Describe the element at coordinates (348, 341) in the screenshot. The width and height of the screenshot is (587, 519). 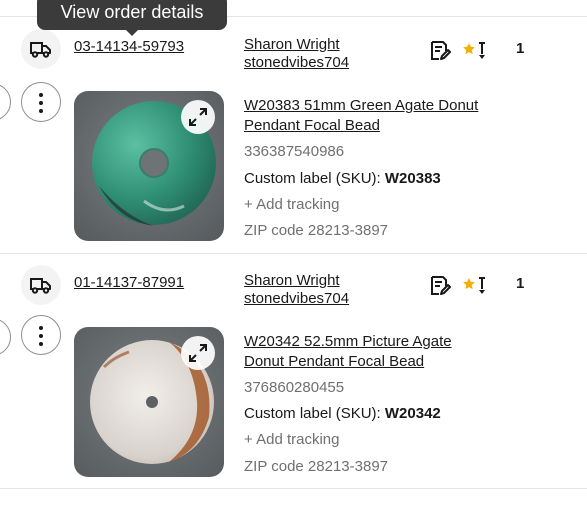
I see `item-title-line1: W20342 52.5mm Picture Agate` at that location.